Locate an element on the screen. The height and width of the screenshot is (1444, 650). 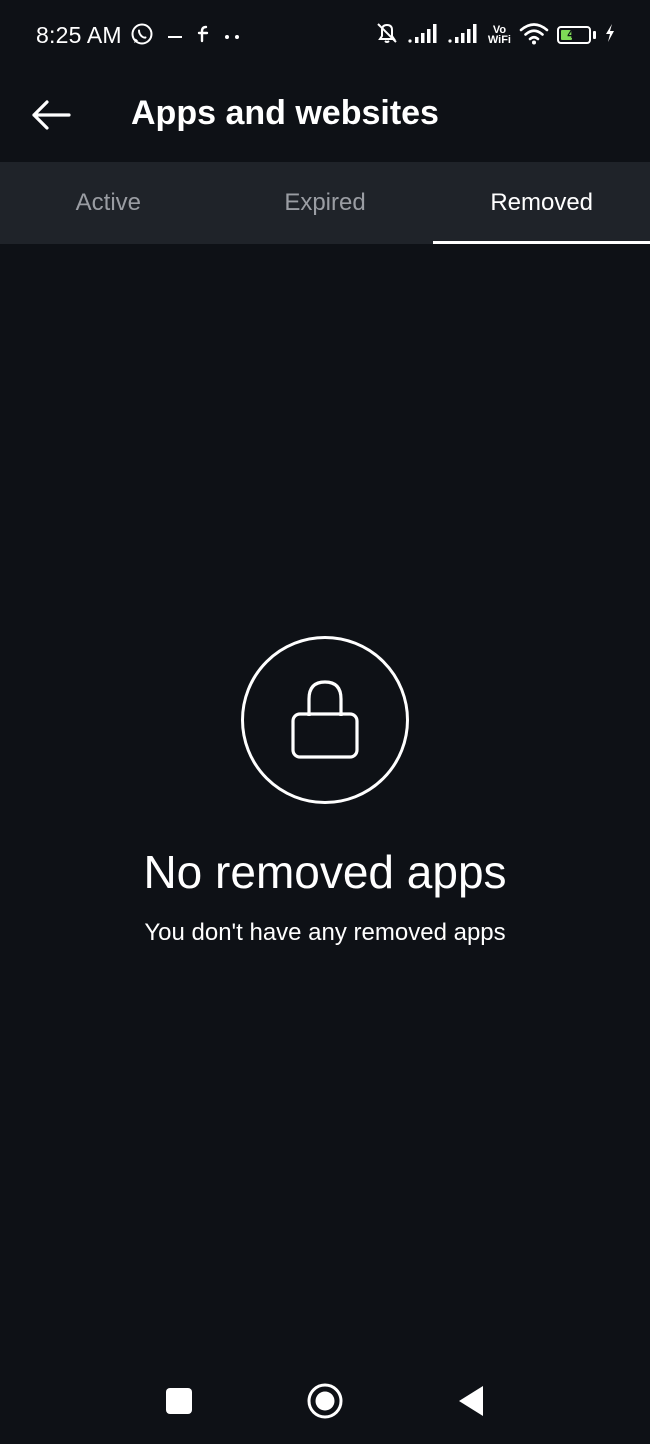
home-button is located at coordinates (325, 1403).